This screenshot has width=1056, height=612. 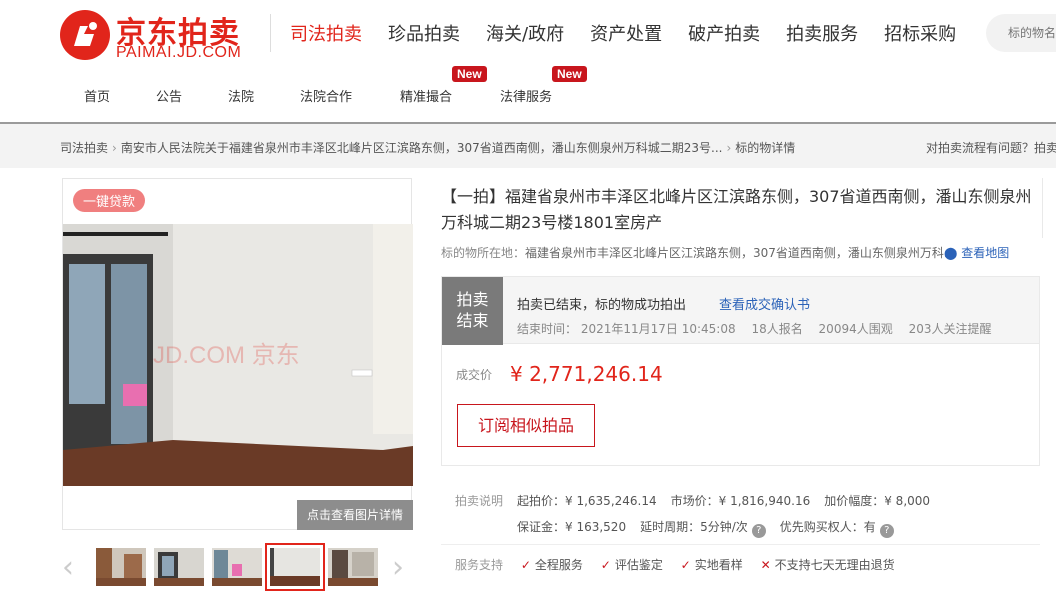 I want to click on main-nav: 司法拍卖 珍品拍卖 海关/政府 资产处置 破产拍卖 拍卖服务 招标采购, so click(x=636, y=33).